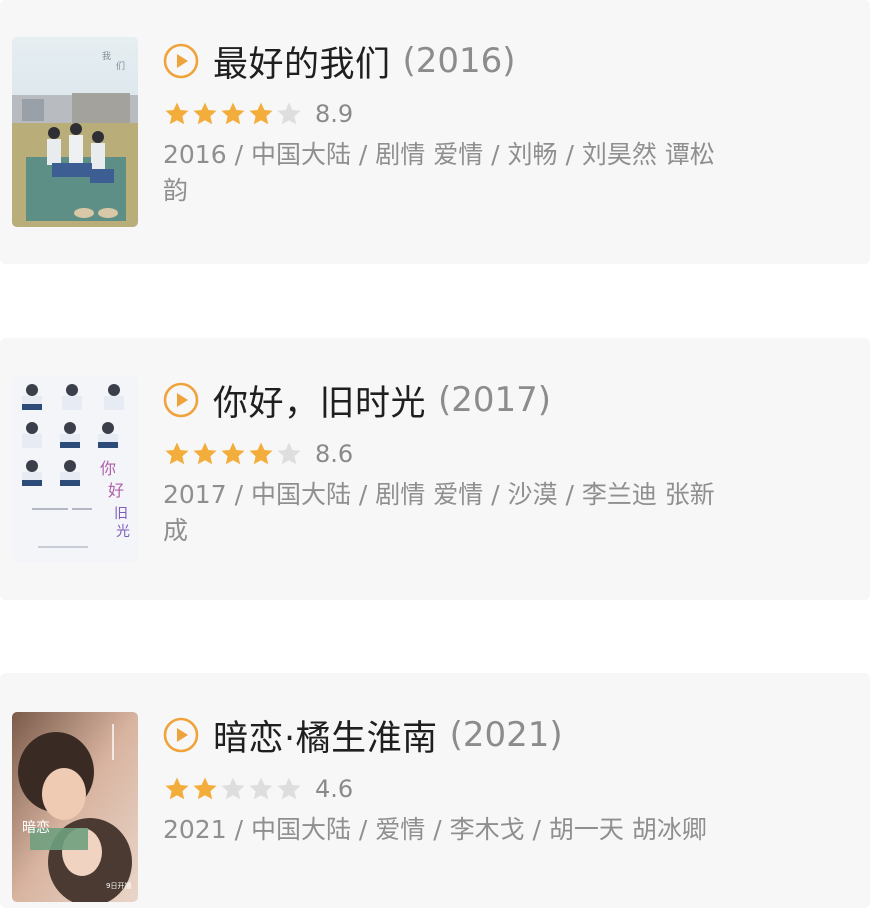 Image resolution: width=870 pixels, height=908 pixels. What do you see at coordinates (302, 61) in the screenshot?
I see `movie-title: 最好的我们` at bounding box center [302, 61].